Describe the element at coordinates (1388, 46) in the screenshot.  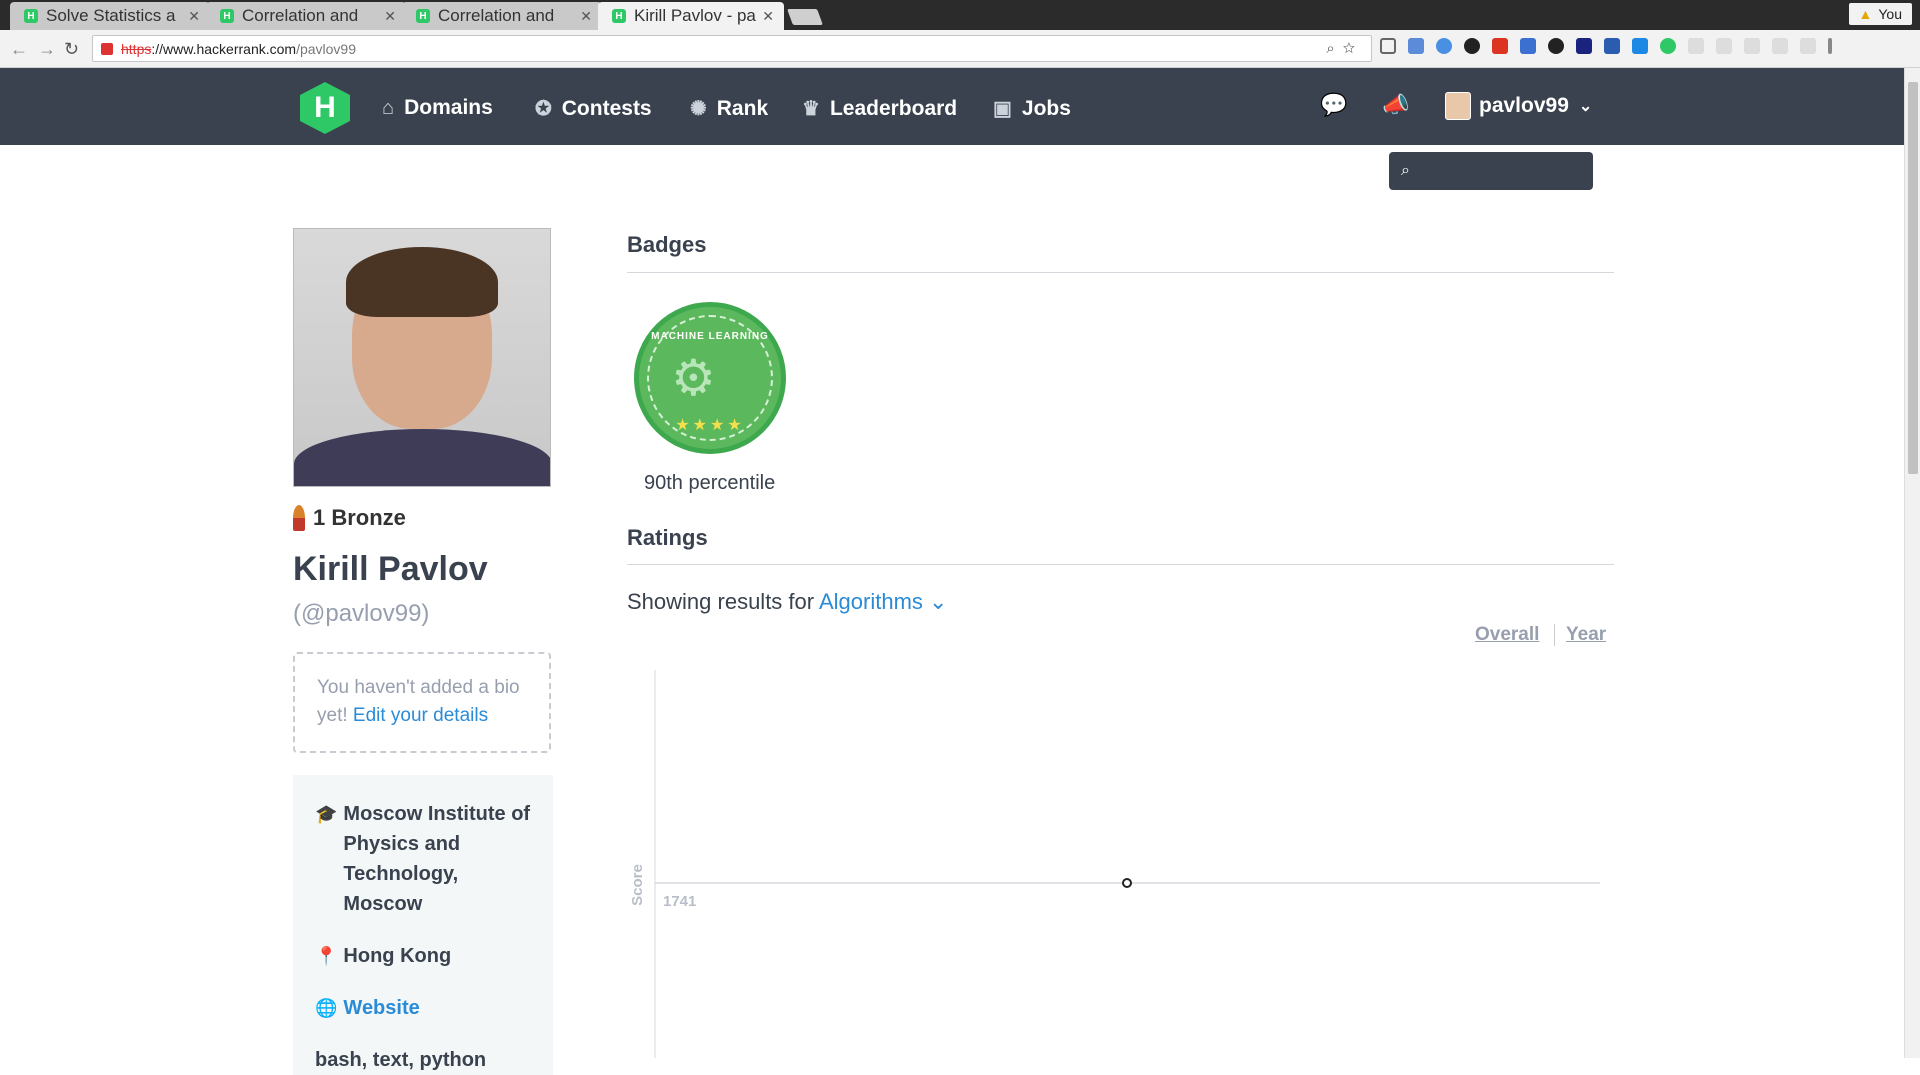
I see `cast-icon` at that location.